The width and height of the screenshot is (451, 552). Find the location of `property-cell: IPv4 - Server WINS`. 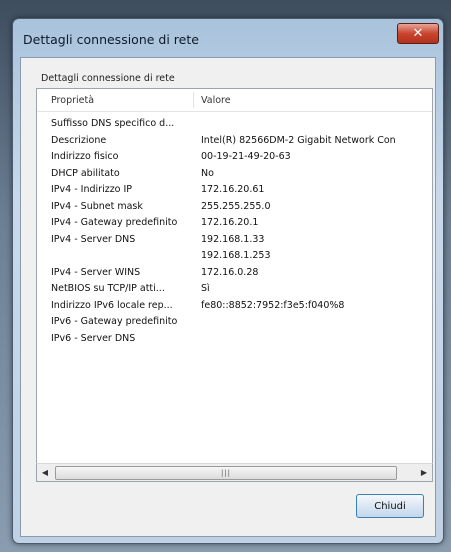

property-cell: IPv4 - Server WINS is located at coordinates (96, 272).